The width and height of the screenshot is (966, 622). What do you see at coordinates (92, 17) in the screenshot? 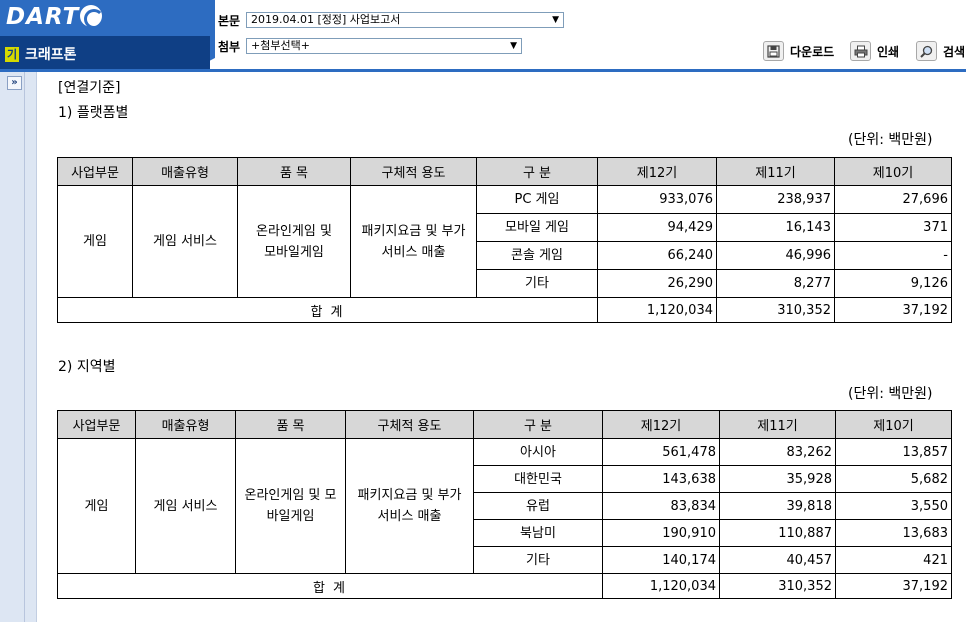
I see `logo-mark-icon` at bounding box center [92, 17].